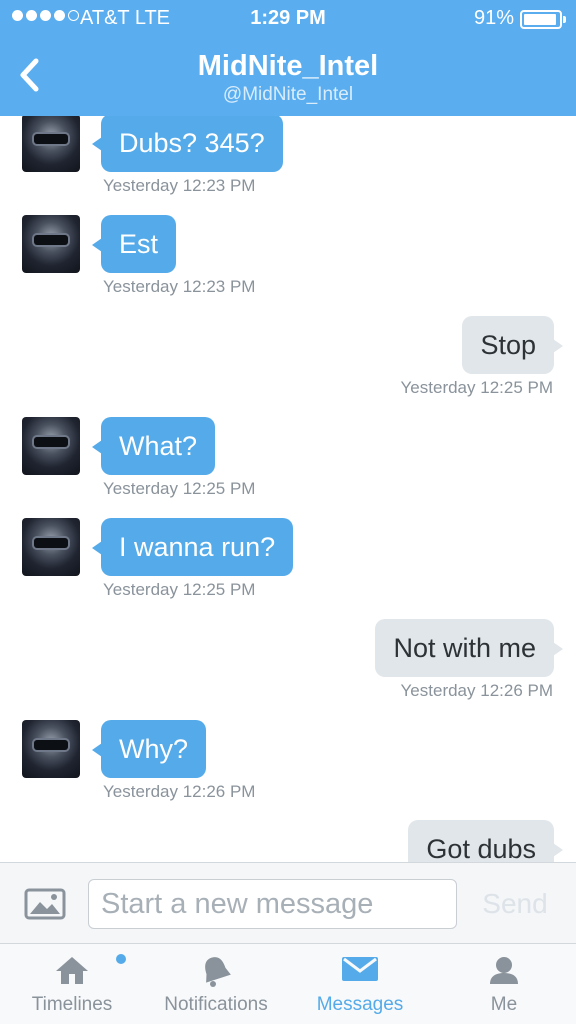 Image resolution: width=576 pixels, height=1024 pixels. What do you see at coordinates (504, 970) in the screenshot?
I see `person-icon` at bounding box center [504, 970].